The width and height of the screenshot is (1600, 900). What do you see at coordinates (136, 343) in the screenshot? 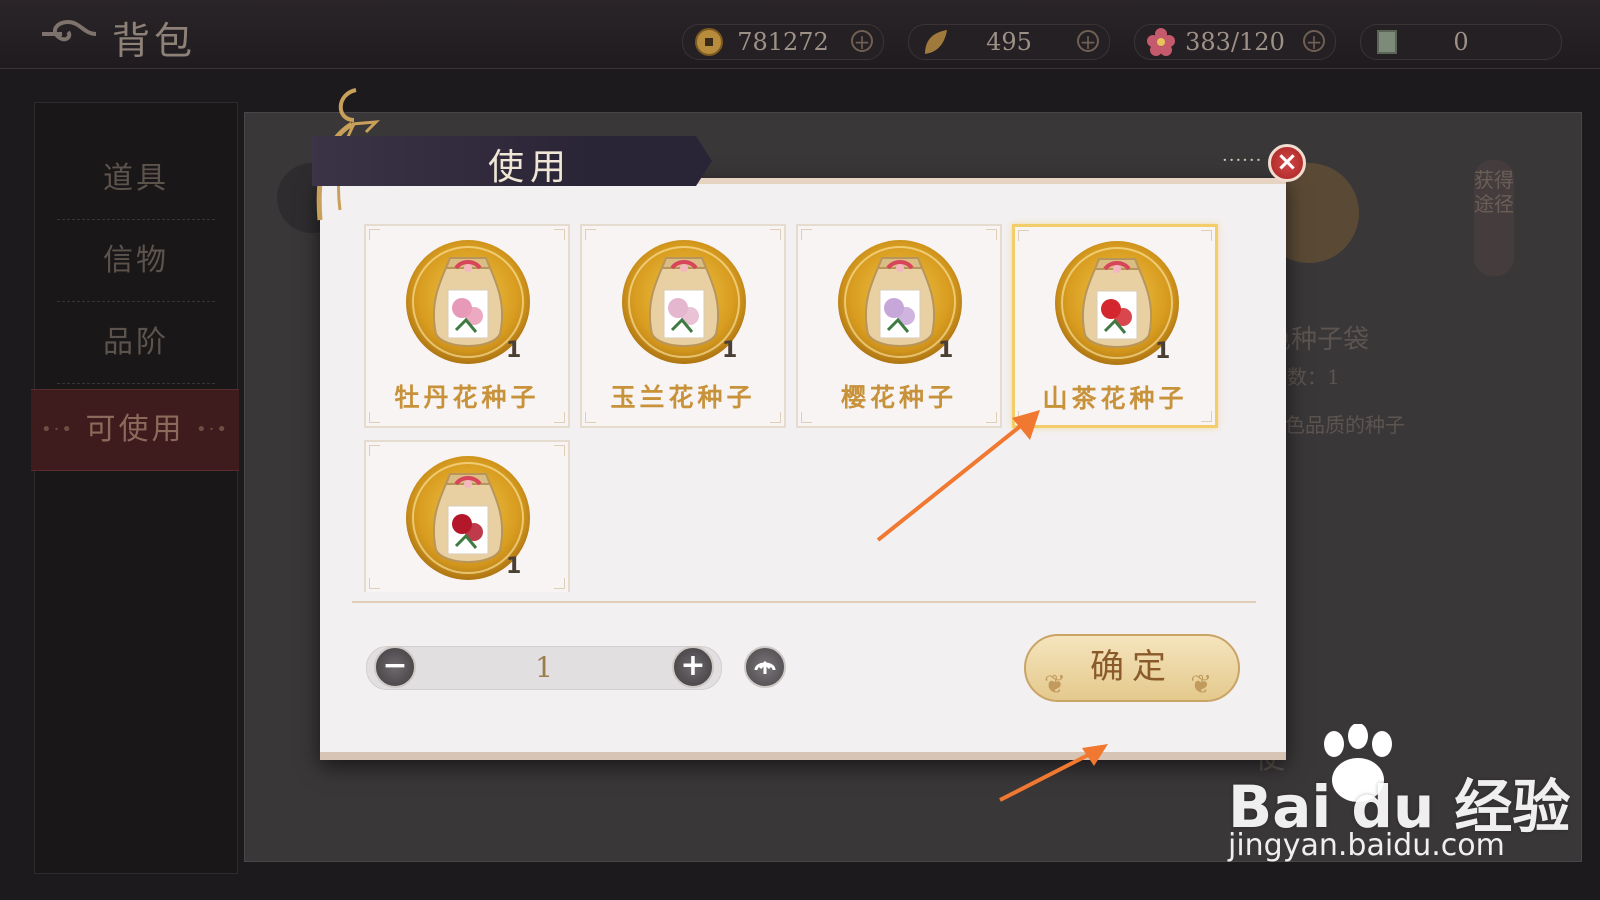
I see `nav-item-rank: 品阶` at bounding box center [136, 343].